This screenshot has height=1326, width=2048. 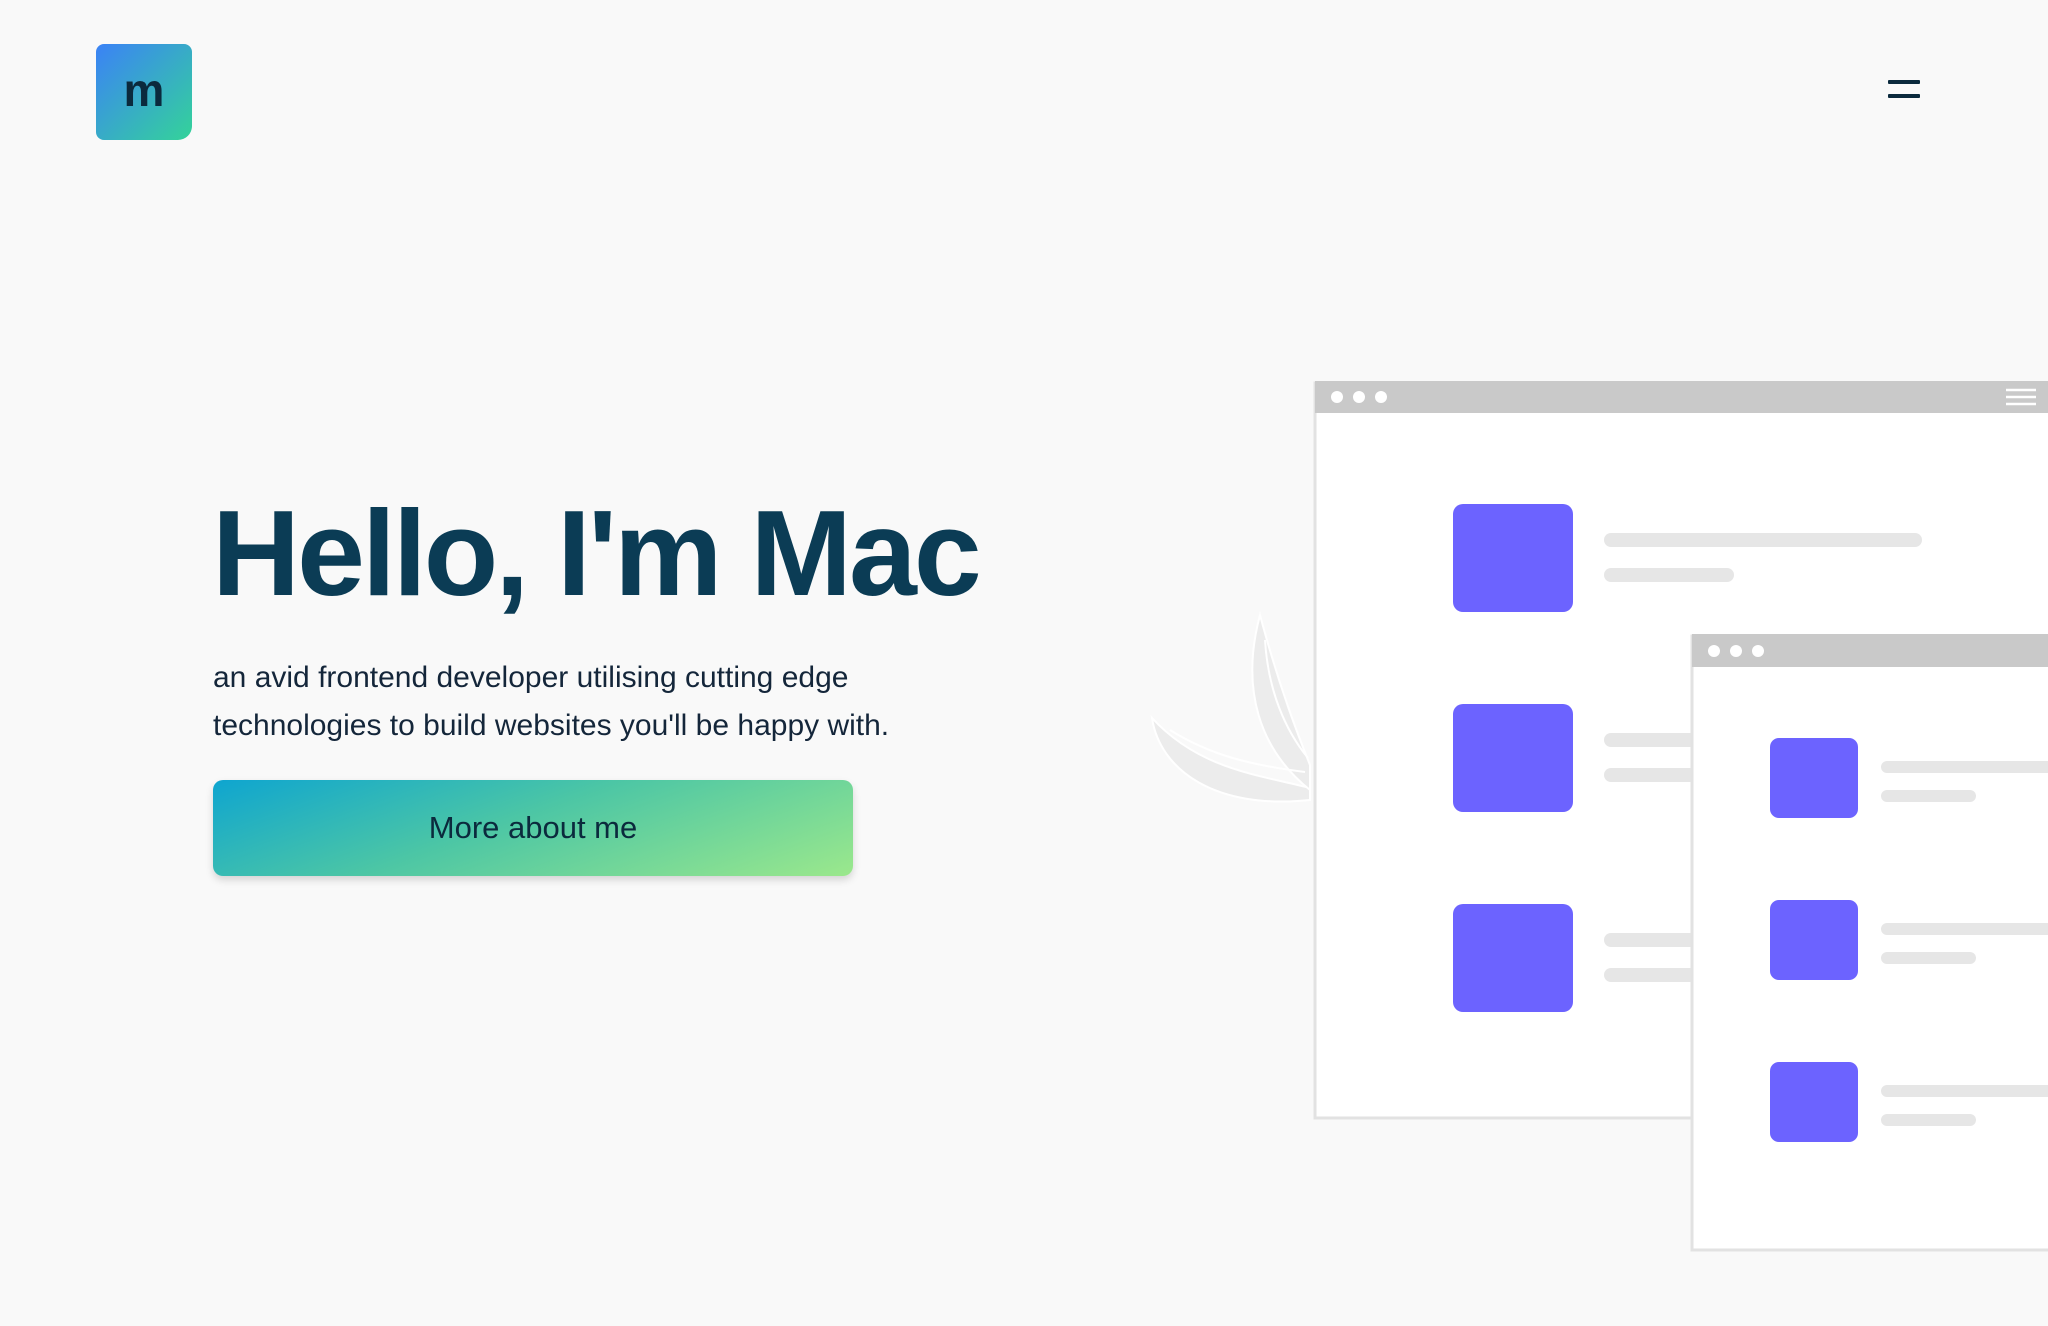 What do you see at coordinates (533, 828) in the screenshot?
I see `more-about-me-button: More about me` at bounding box center [533, 828].